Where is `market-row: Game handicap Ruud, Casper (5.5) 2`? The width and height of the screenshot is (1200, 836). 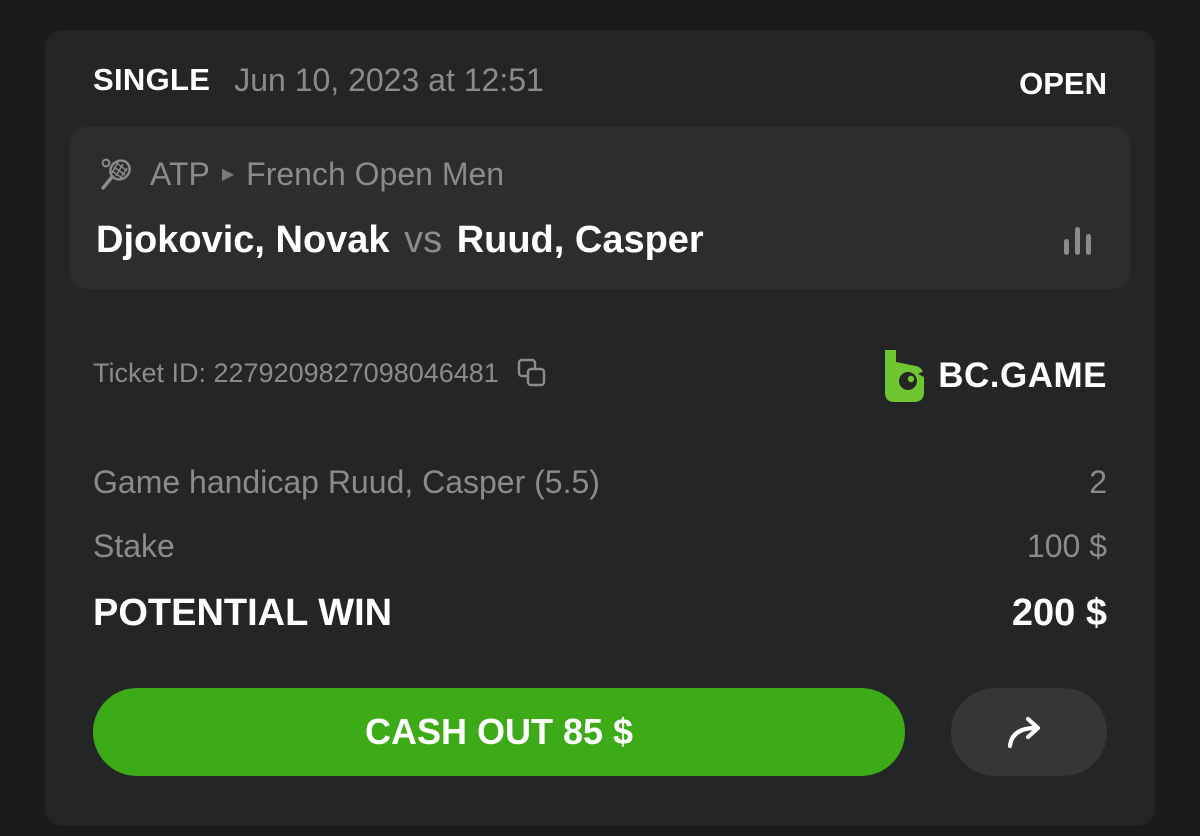
market-row: Game handicap Ruud, Casper (5.5) 2 is located at coordinates (600, 482).